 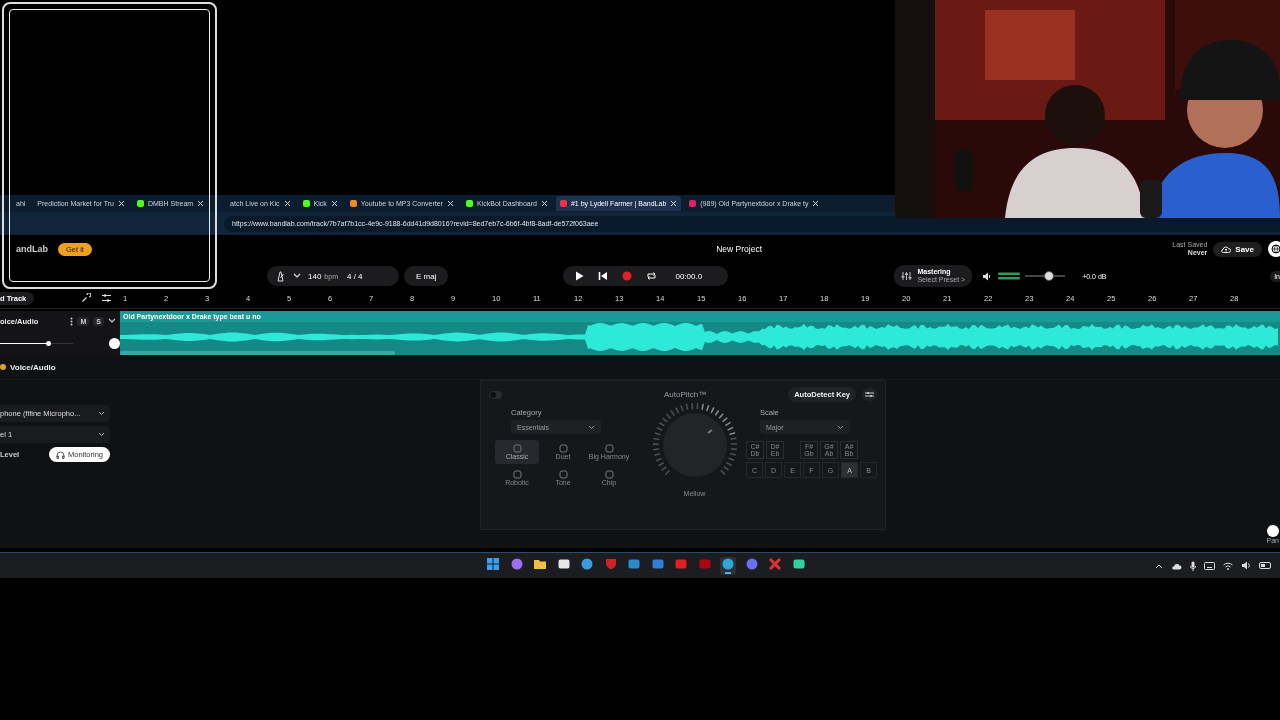 I want to click on key-button: E maj, so click(x=426, y=276).